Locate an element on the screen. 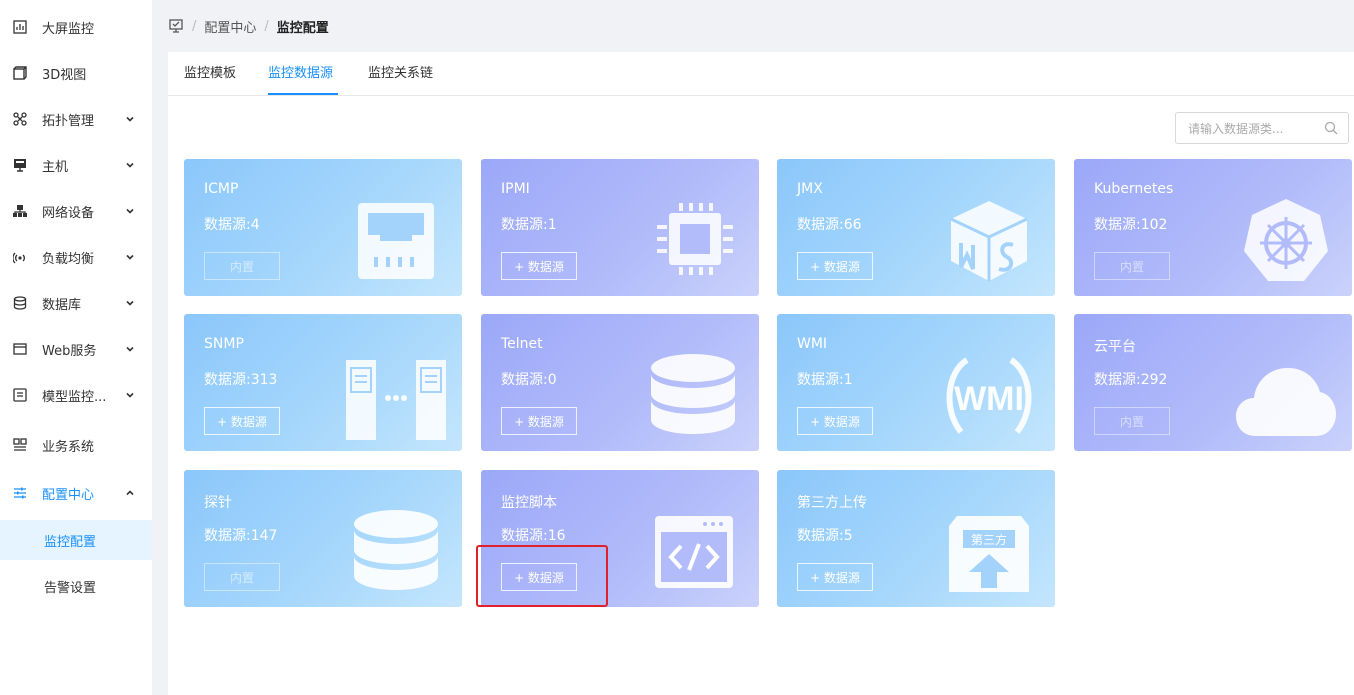 Image resolution: width=1354 pixels, height=695 pixels. jmx-cube-icon is located at coordinates (989, 241).